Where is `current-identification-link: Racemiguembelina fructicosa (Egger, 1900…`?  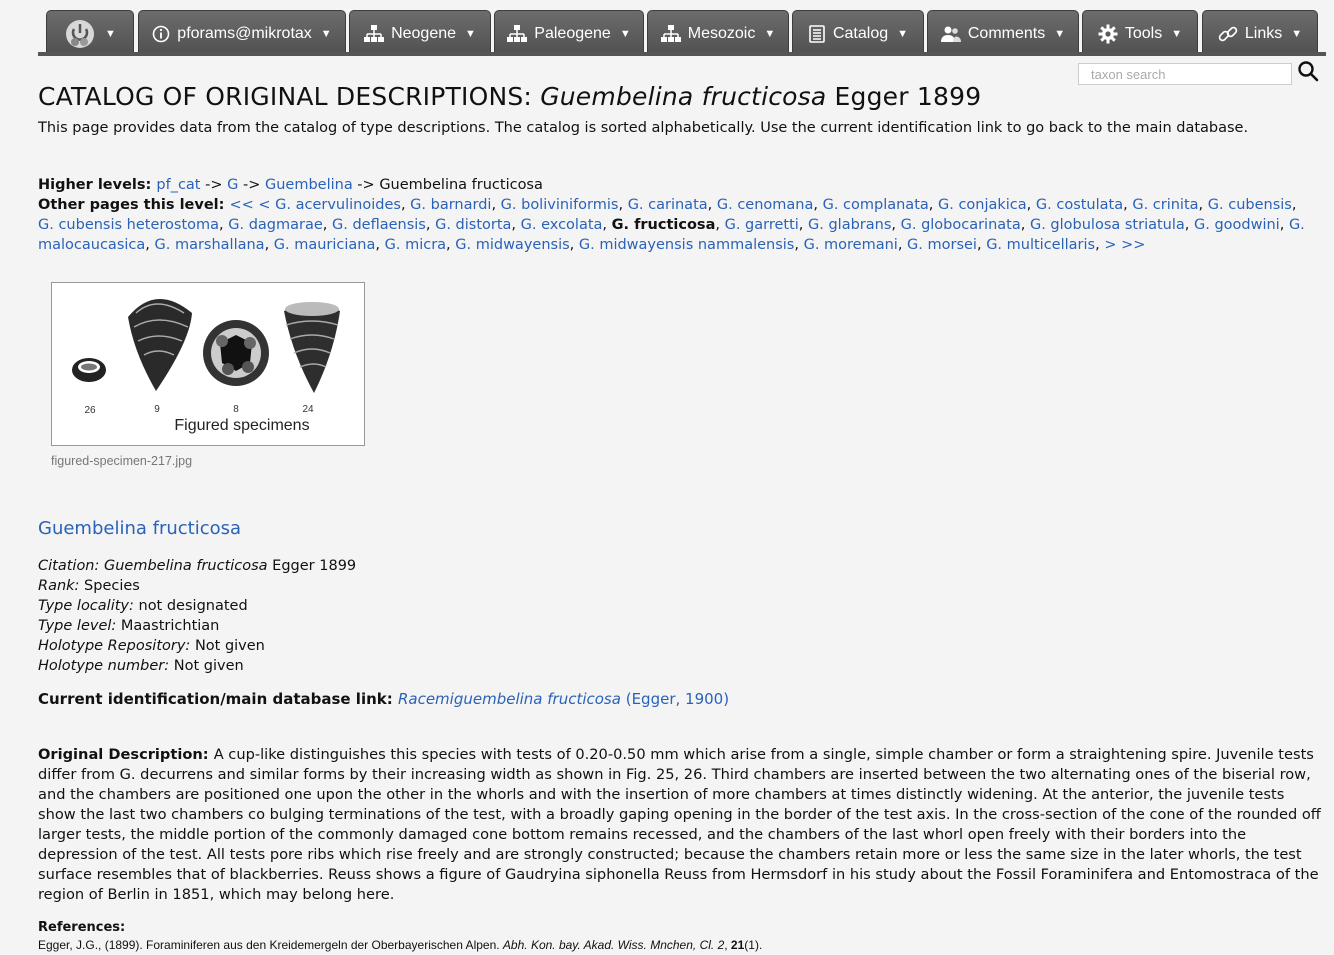
current-identification-link: Racemiguembelina fructicosa (Egger, 1900… is located at coordinates (563, 699).